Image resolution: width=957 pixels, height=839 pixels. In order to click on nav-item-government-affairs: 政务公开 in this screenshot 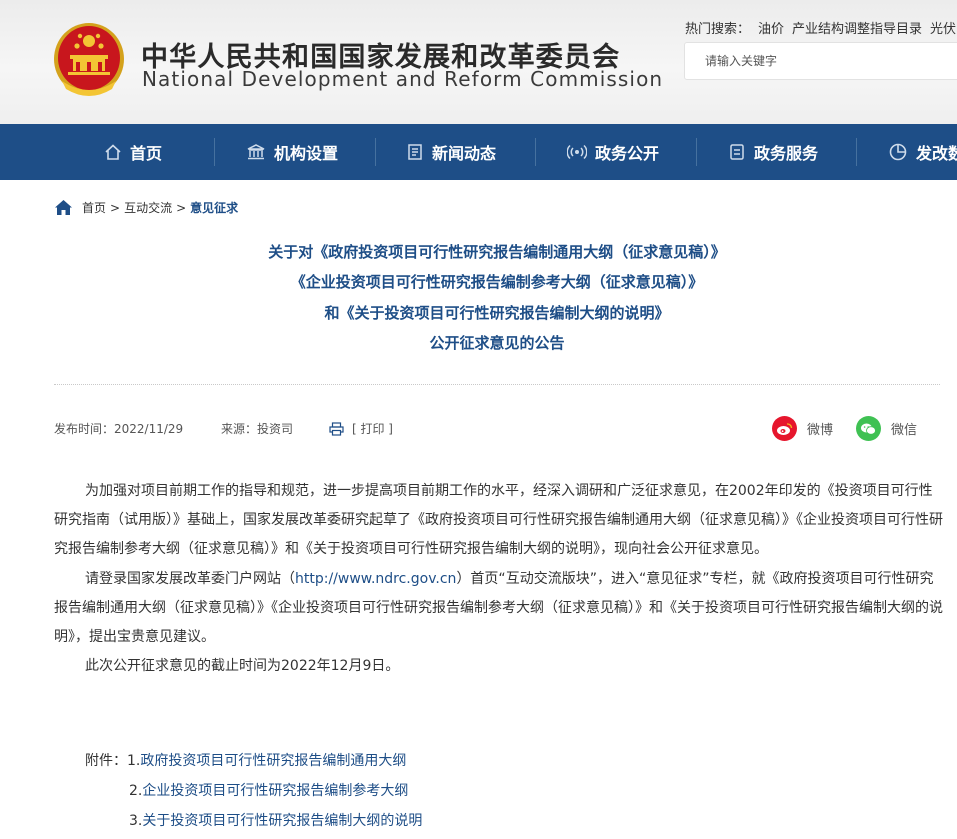, I will do `click(613, 152)`.